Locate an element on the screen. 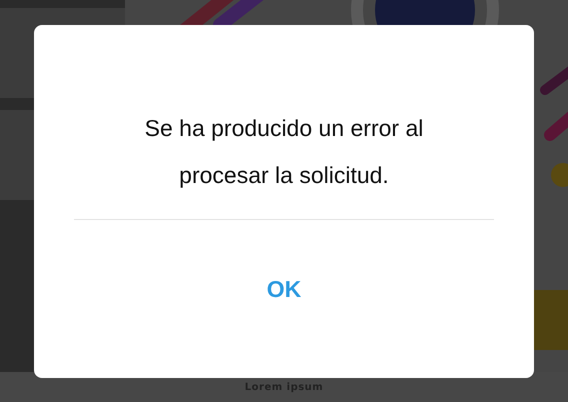 Image resolution: width=568 pixels, height=402 pixels. ok-button: OK is located at coordinates (284, 289).